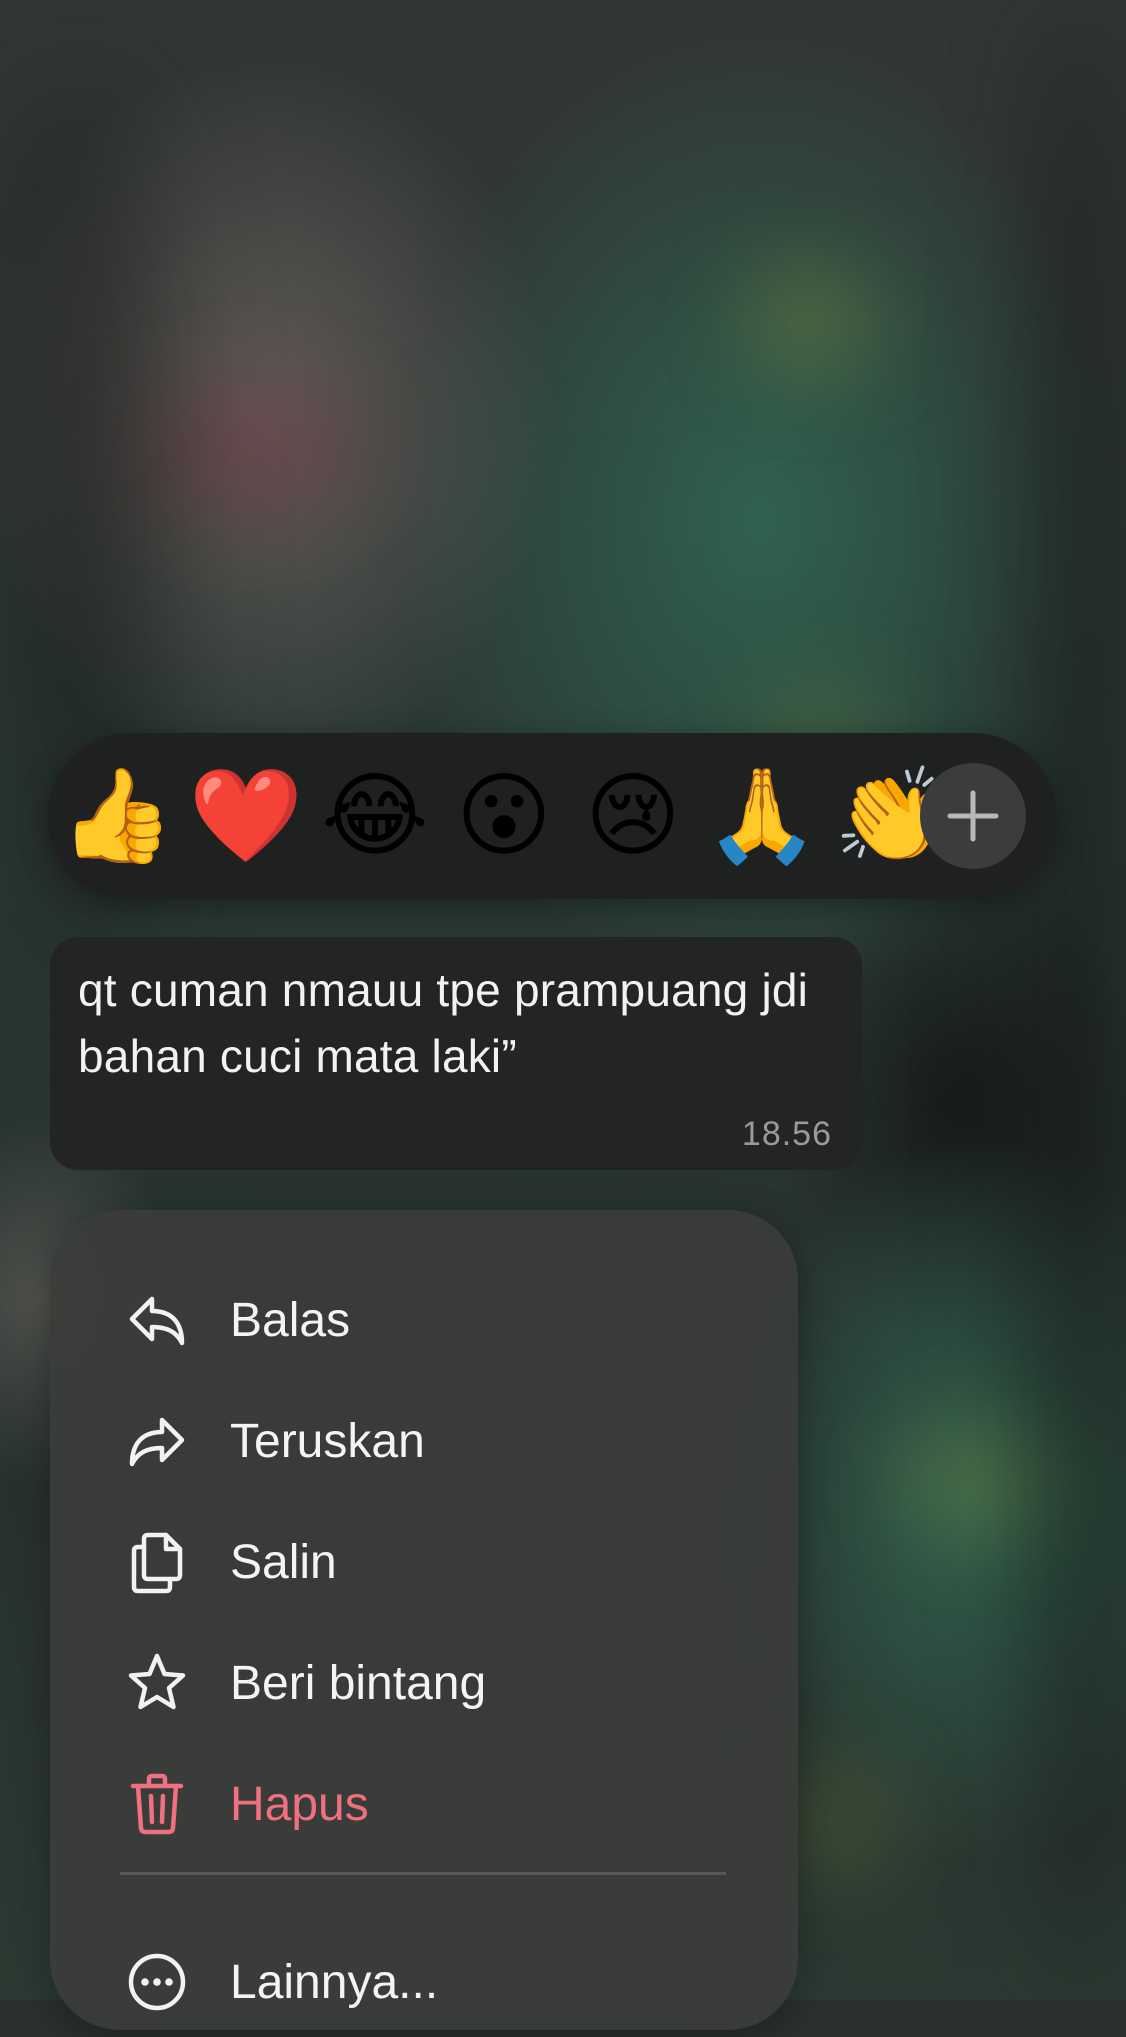 This screenshot has width=1126, height=2037. I want to click on reaction-thumbs-up: 👍, so click(117, 816).